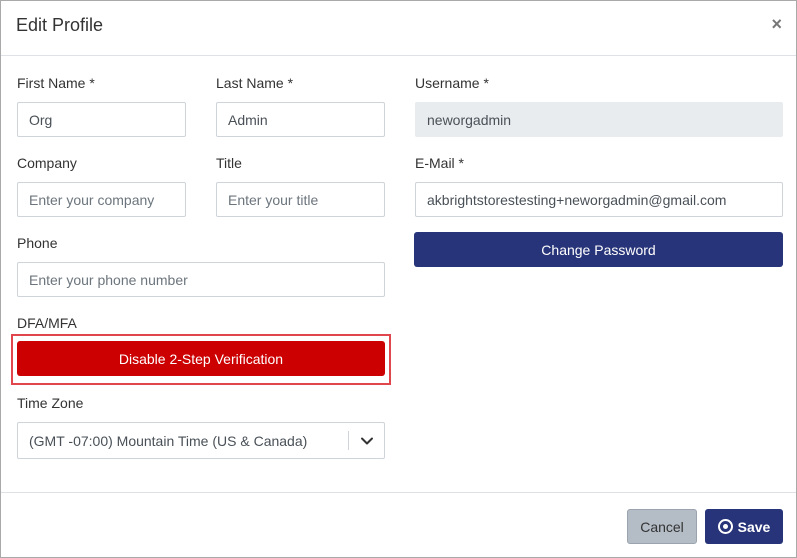 This screenshot has width=797, height=558. I want to click on title-label: Title, so click(229, 163).